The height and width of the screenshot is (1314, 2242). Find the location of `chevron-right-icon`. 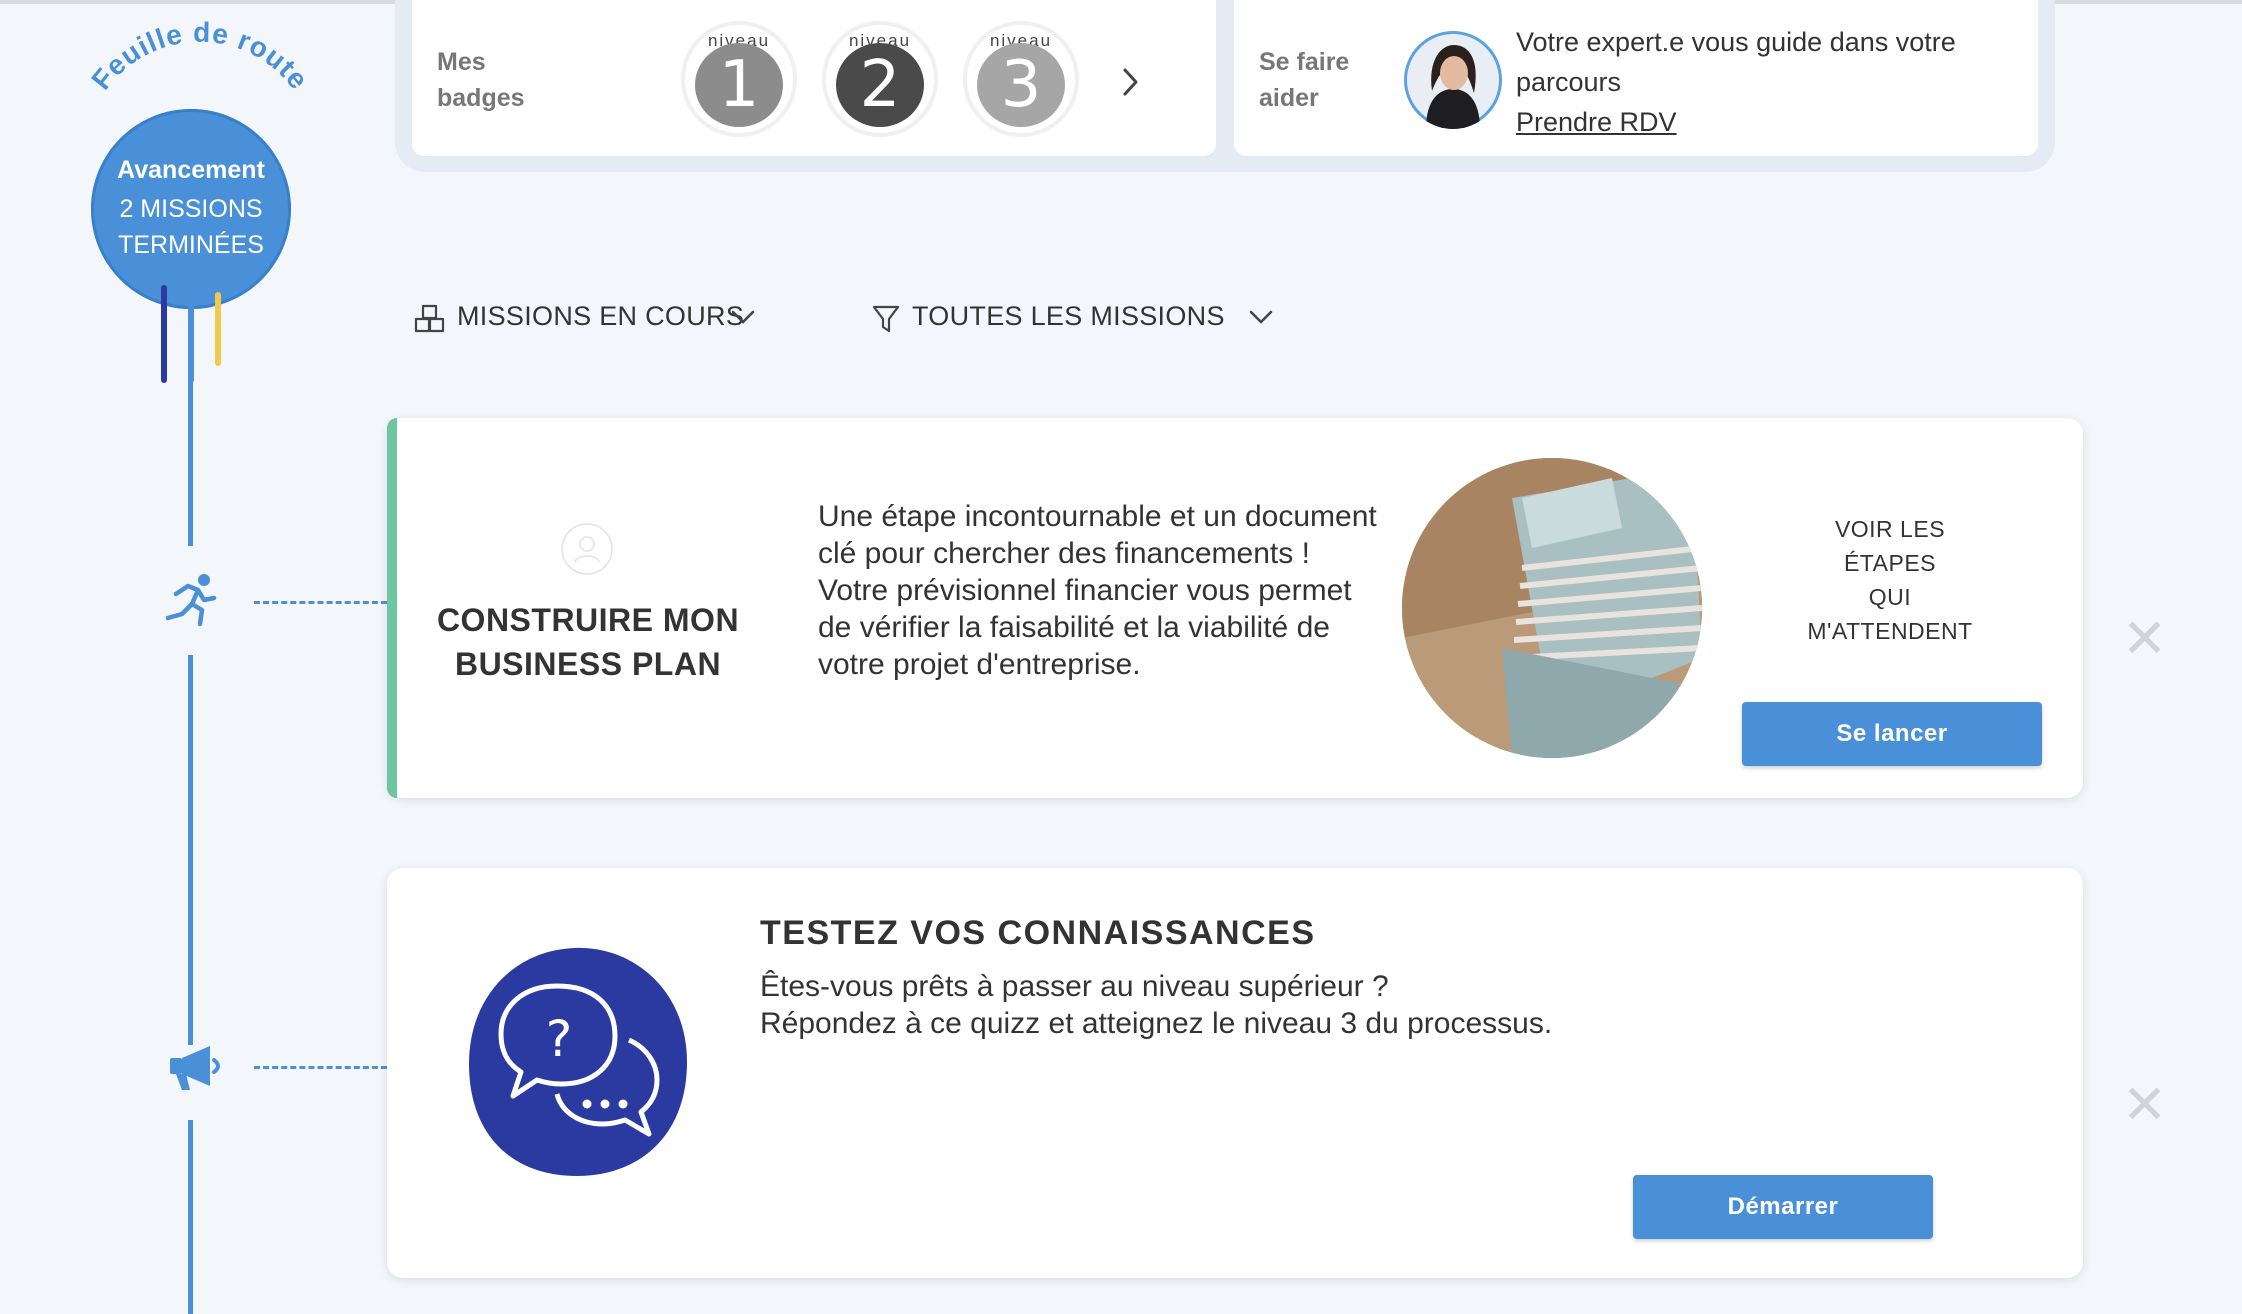

chevron-right-icon is located at coordinates (1131, 82).